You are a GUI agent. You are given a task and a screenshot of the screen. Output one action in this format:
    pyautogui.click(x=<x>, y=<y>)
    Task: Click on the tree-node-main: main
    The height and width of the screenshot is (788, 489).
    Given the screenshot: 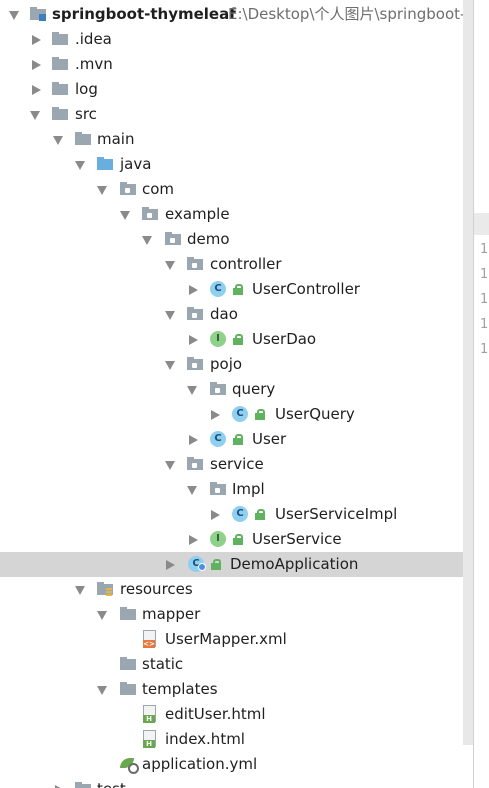 What is the action you would take?
    pyautogui.click(x=232, y=139)
    